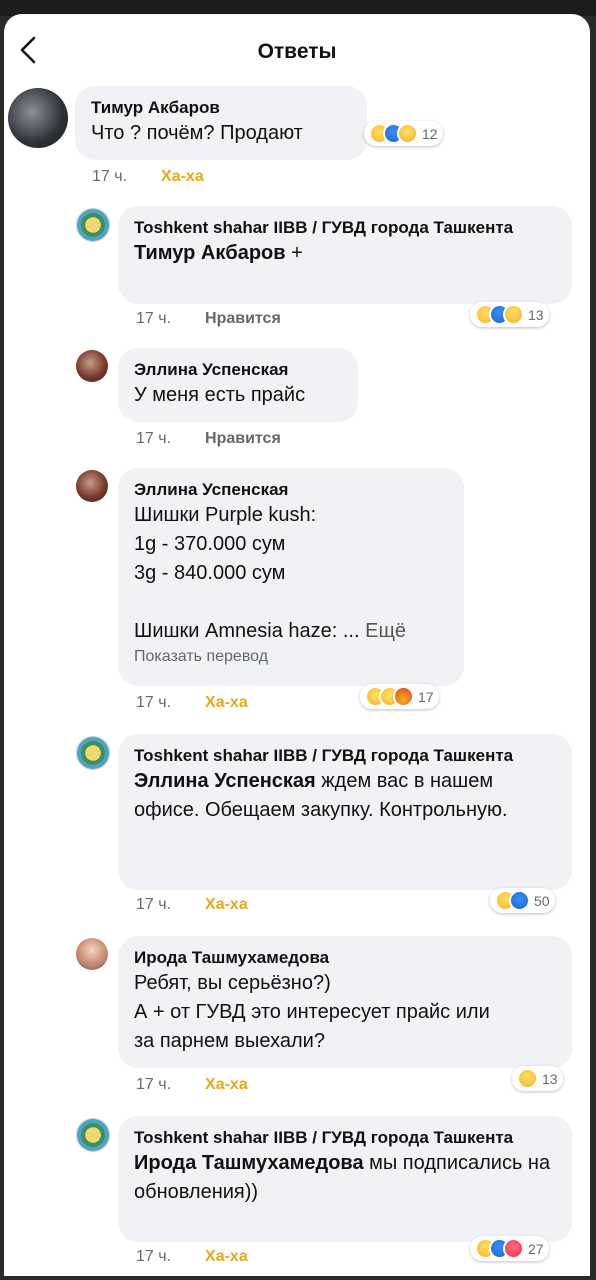 Image resolution: width=596 pixels, height=1280 pixels. Describe the element at coordinates (210, 544) in the screenshot. I see `comment-line: 1g - 370.000 сум` at that location.